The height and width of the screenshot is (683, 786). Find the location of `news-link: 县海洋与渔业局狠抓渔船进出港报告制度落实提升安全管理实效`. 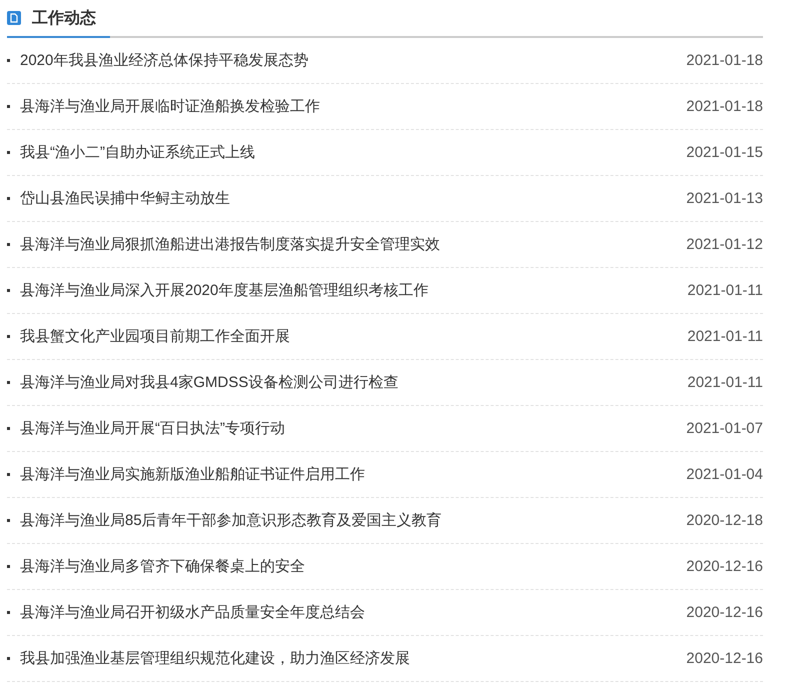

news-link: 县海洋与渔业局狠抓渔船进出港报告制度落实提升安全管理实效 is located at coordinates (353, 244).